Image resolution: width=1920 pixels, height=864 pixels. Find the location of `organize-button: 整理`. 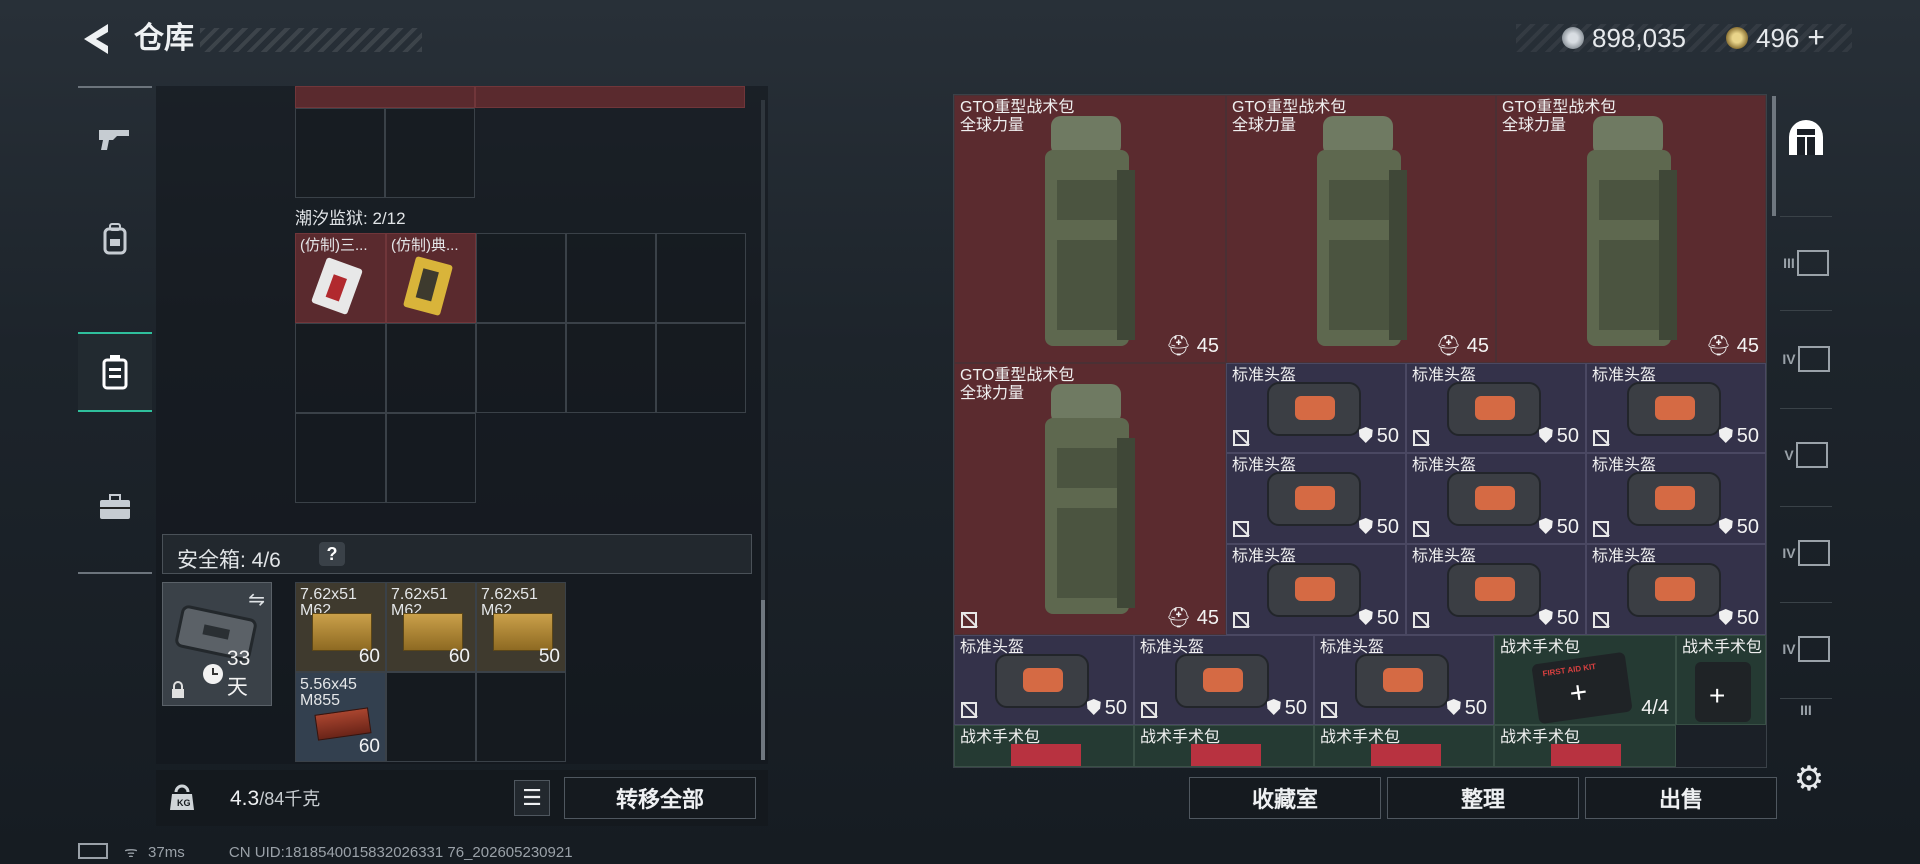

organize-button: 整理 is located at coordinates (1483, 798).